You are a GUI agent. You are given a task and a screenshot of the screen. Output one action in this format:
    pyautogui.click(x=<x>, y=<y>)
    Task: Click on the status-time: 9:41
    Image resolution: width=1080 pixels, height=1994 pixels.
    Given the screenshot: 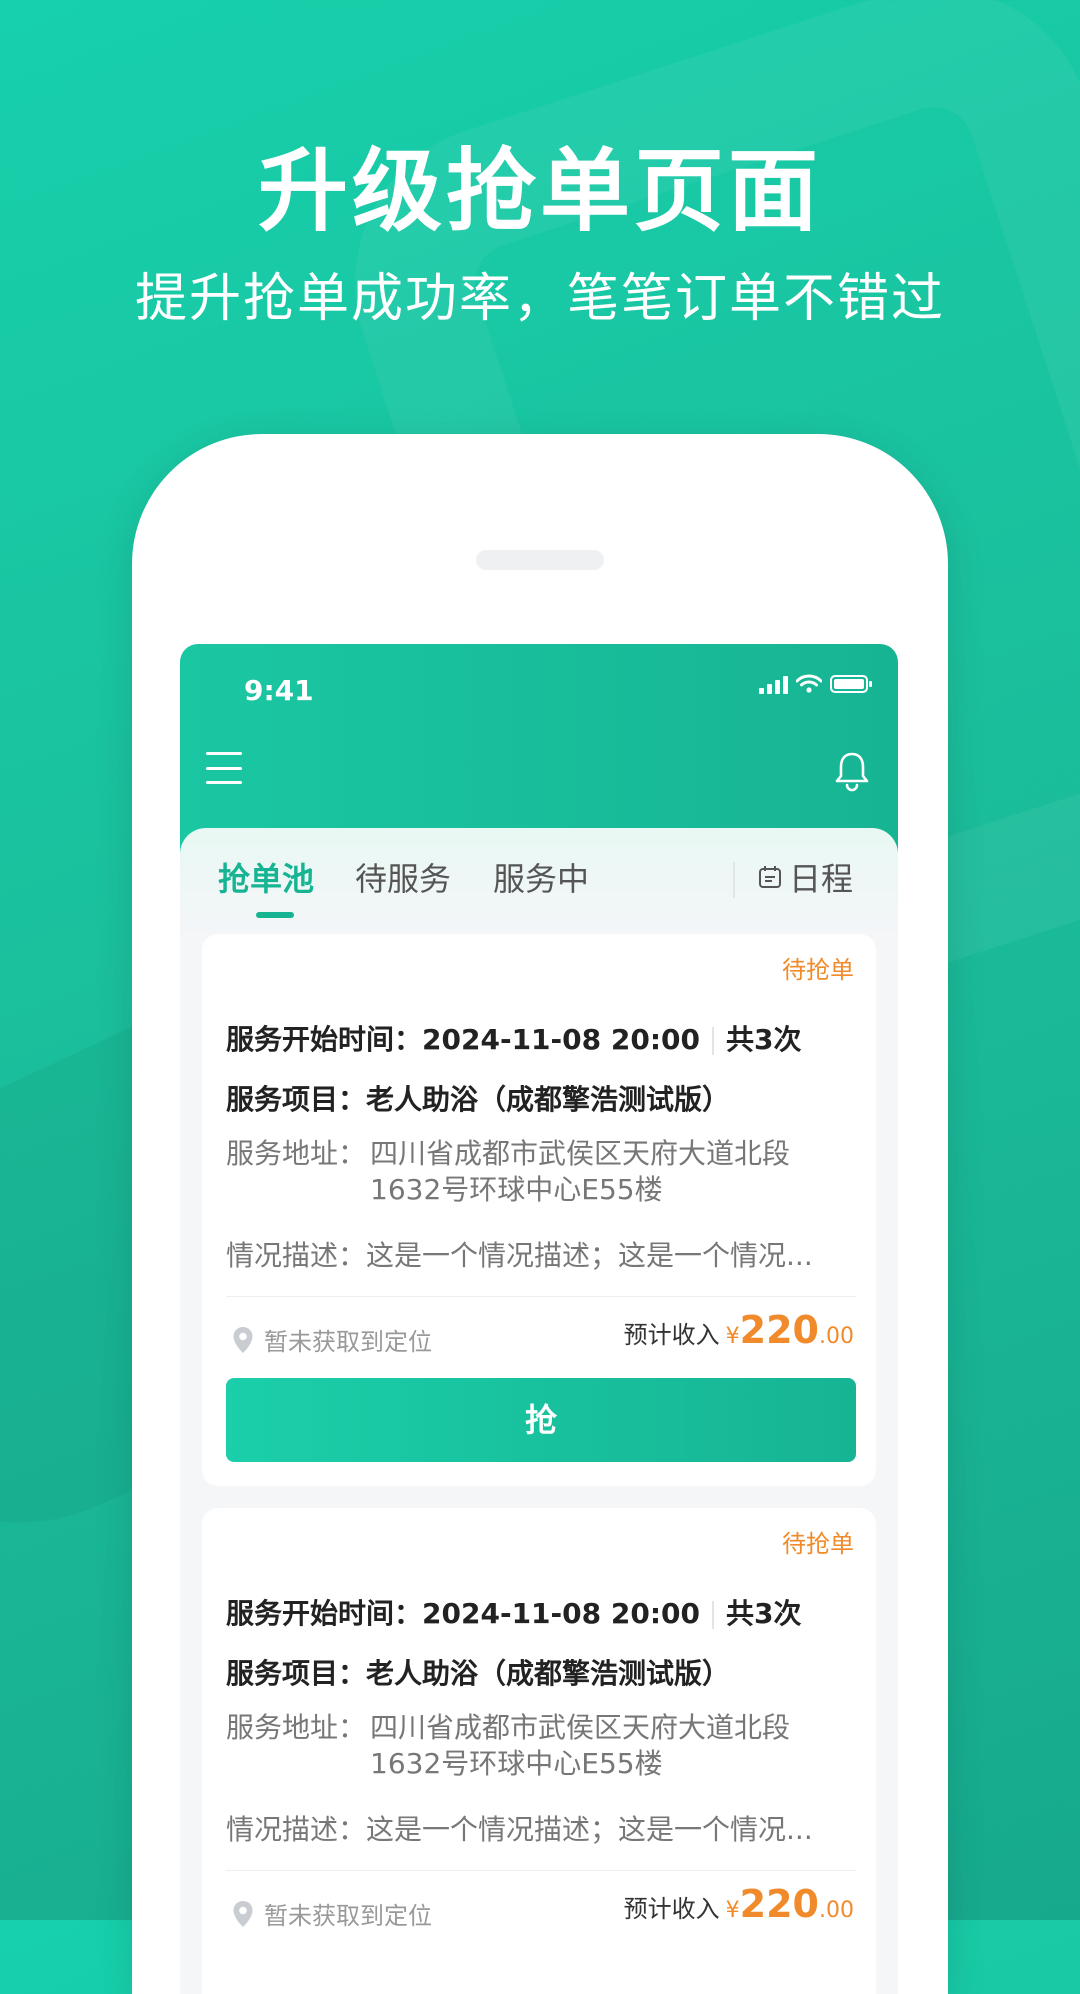 What is the action you would take?
    pyautogui.click(x=279, y=690)
    